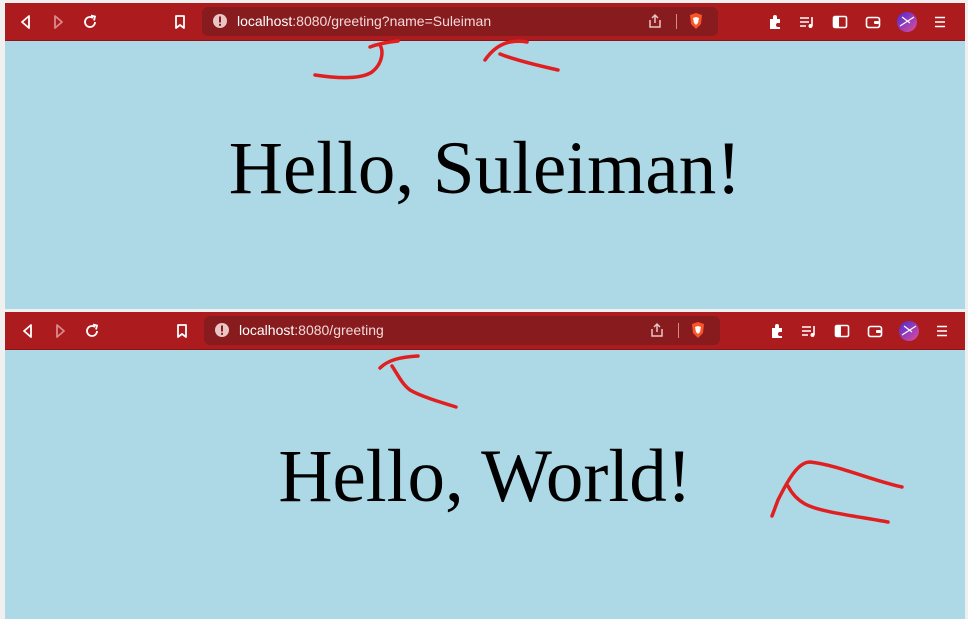 This screenshot has width=968, height=619. Describe the element at coordinates (485, 168) in the screenshot. I see `greeting-heading: Hello, Suleiman!` at that location.